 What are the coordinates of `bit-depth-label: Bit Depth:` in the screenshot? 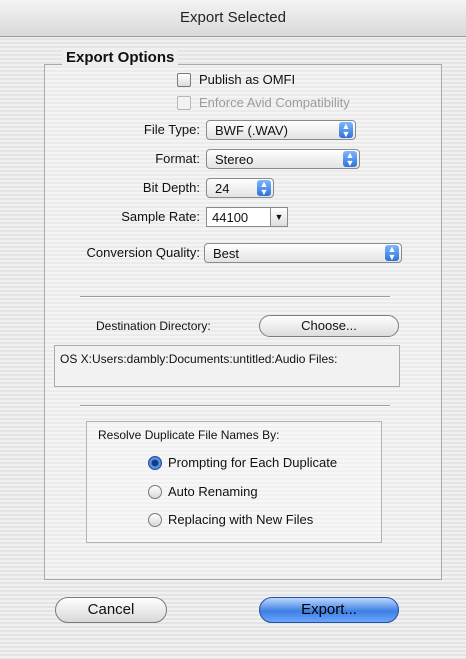 It's located at (171, 187).